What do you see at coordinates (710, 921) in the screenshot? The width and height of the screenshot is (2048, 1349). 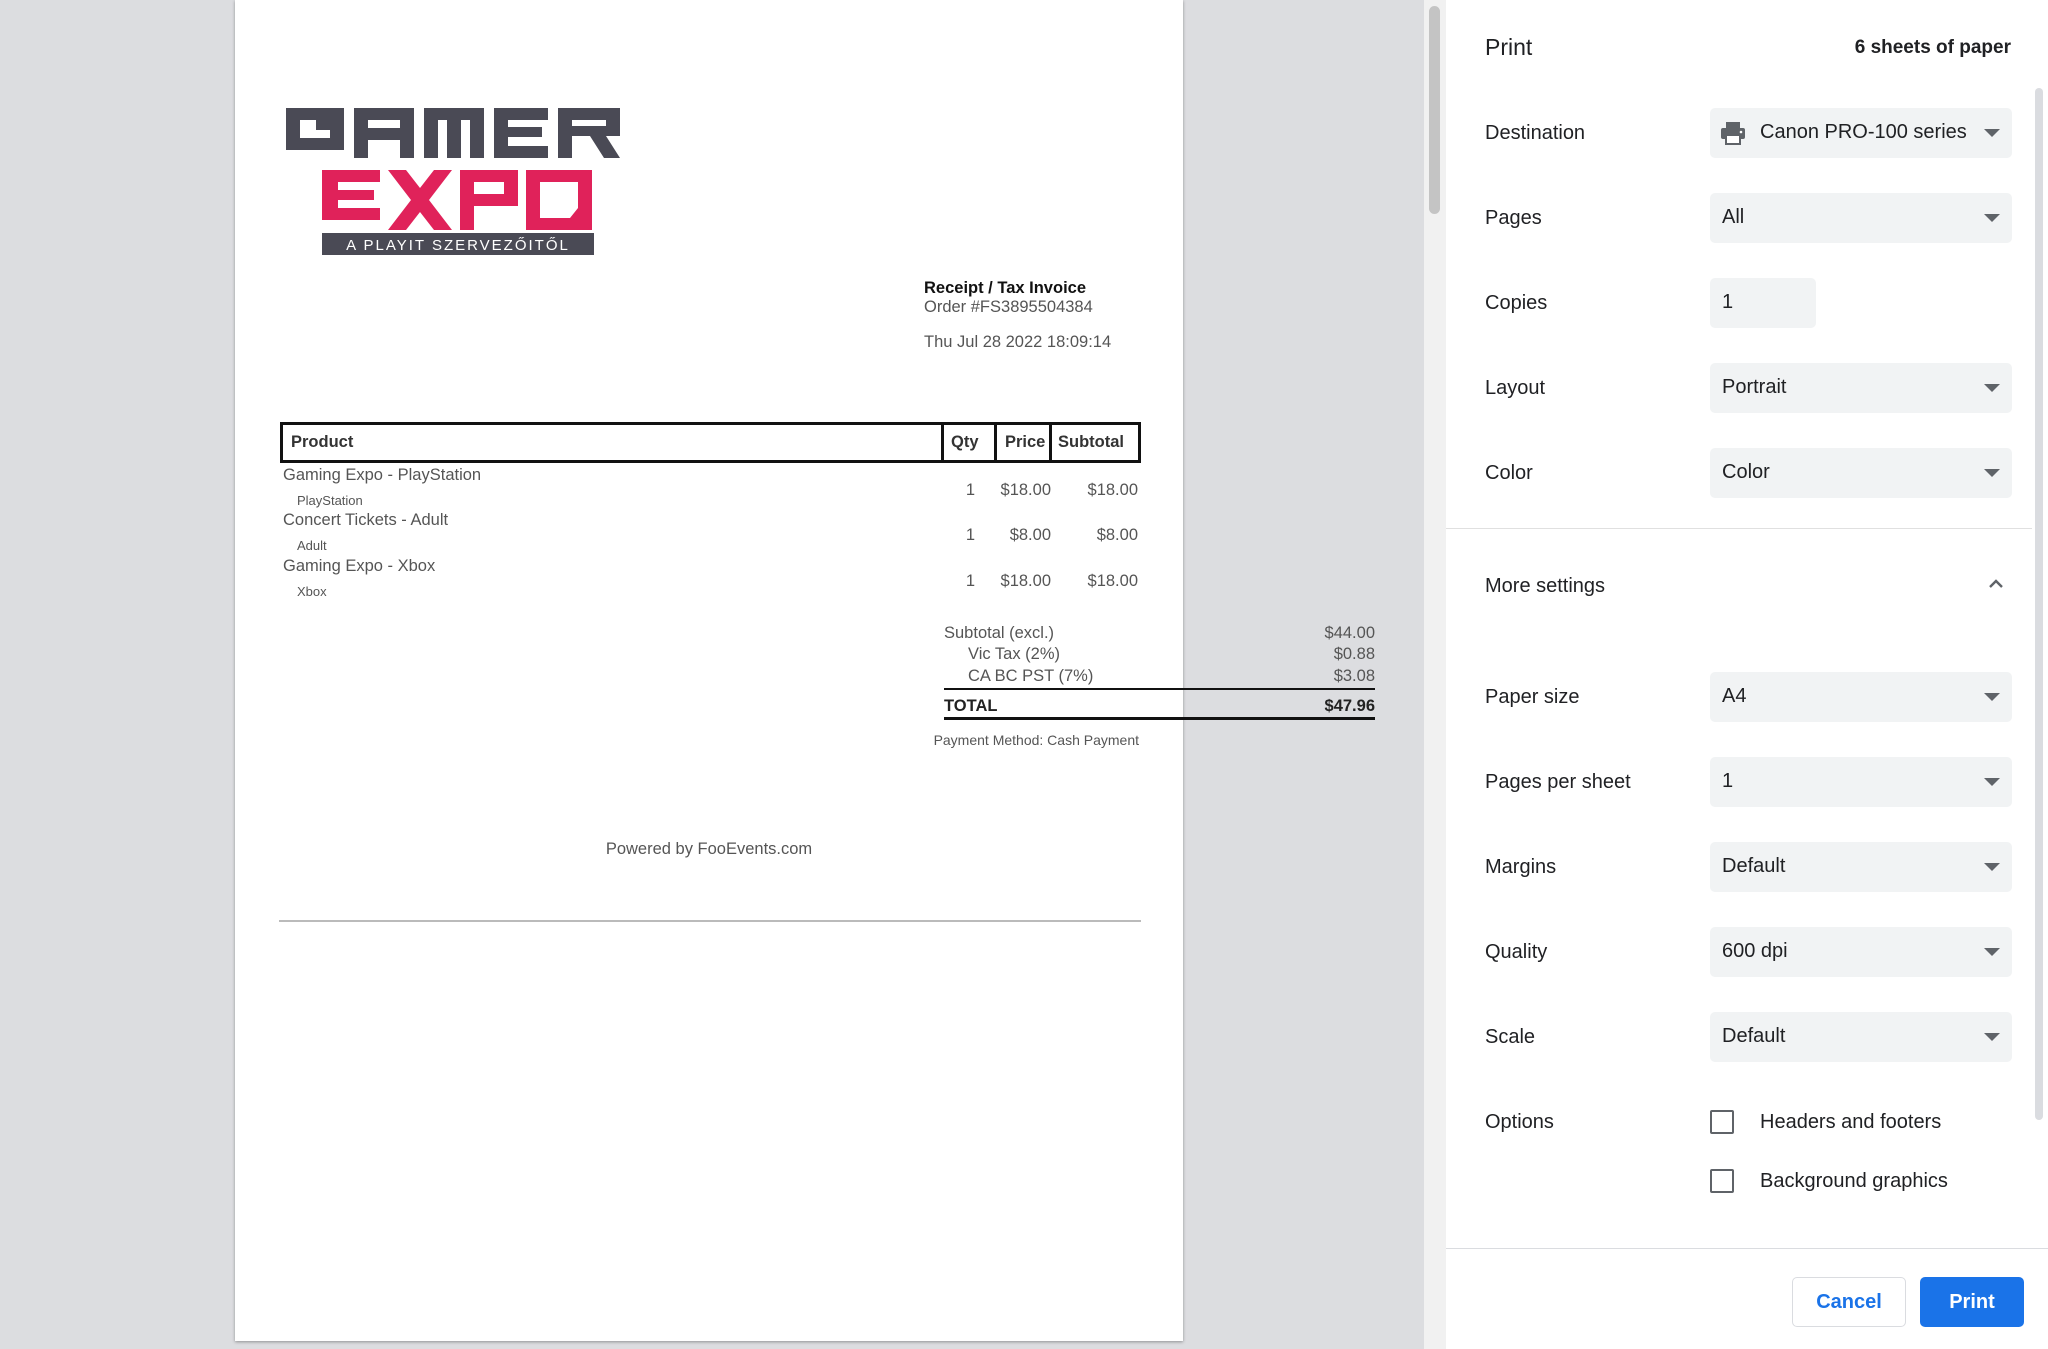 I see `page-divider` at bounding box center [710, 921].